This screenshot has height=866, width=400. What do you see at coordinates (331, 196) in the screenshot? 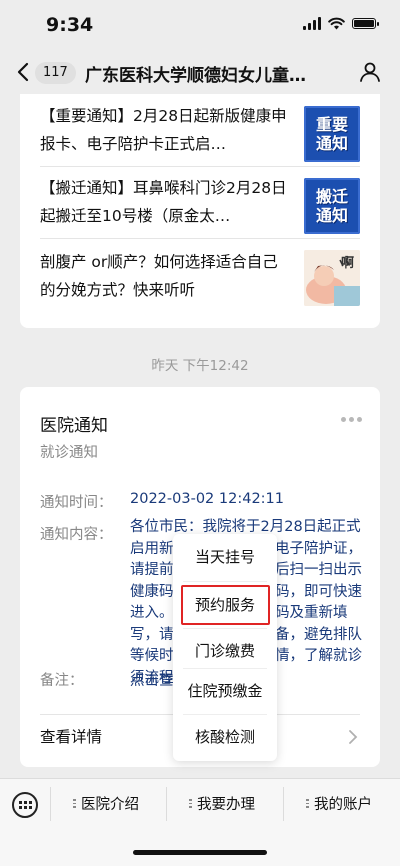
I see `thumbnail-text: 搬迁` at bounding box center [331, 196].